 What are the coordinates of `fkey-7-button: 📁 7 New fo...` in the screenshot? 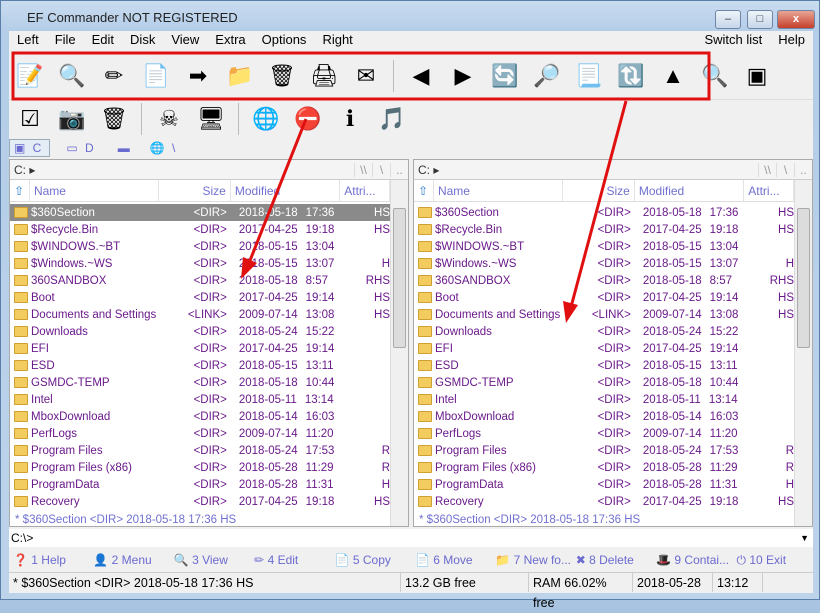 It's located at (531, 560).